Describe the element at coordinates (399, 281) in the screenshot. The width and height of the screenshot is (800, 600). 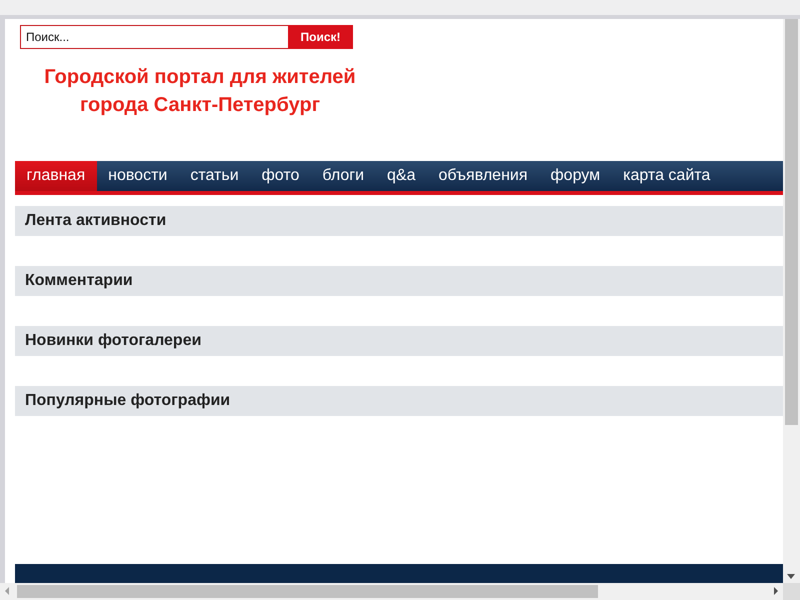
I see `section-header: Комментарии` at that location.